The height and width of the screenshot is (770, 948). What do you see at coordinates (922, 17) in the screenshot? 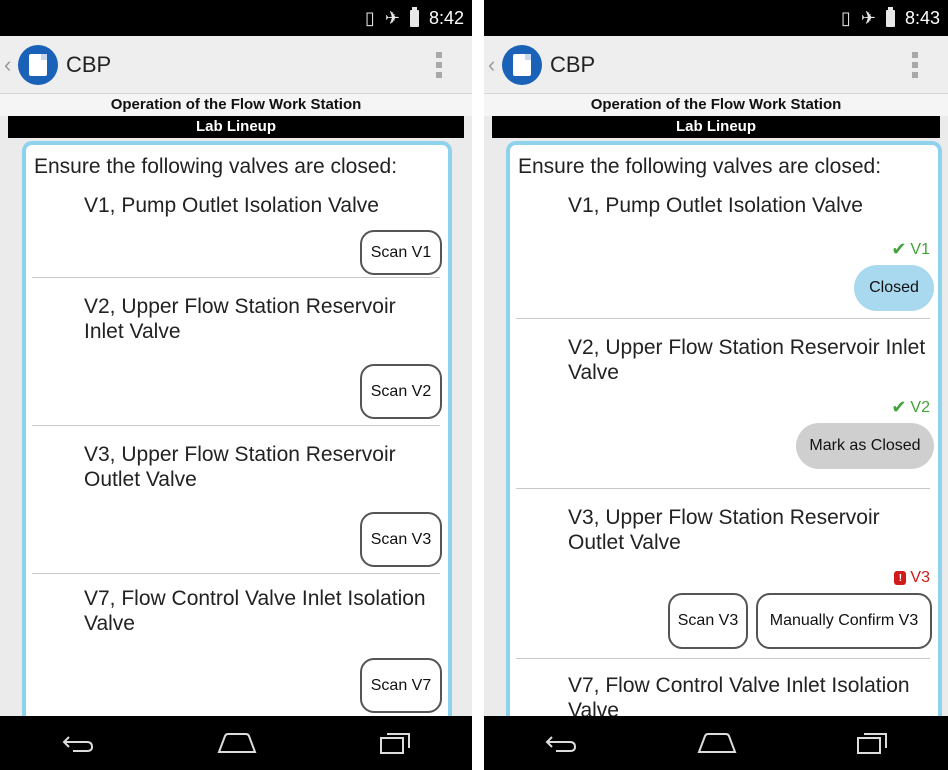
I see `status-time: 8:43` at bounding box center [922, 17].